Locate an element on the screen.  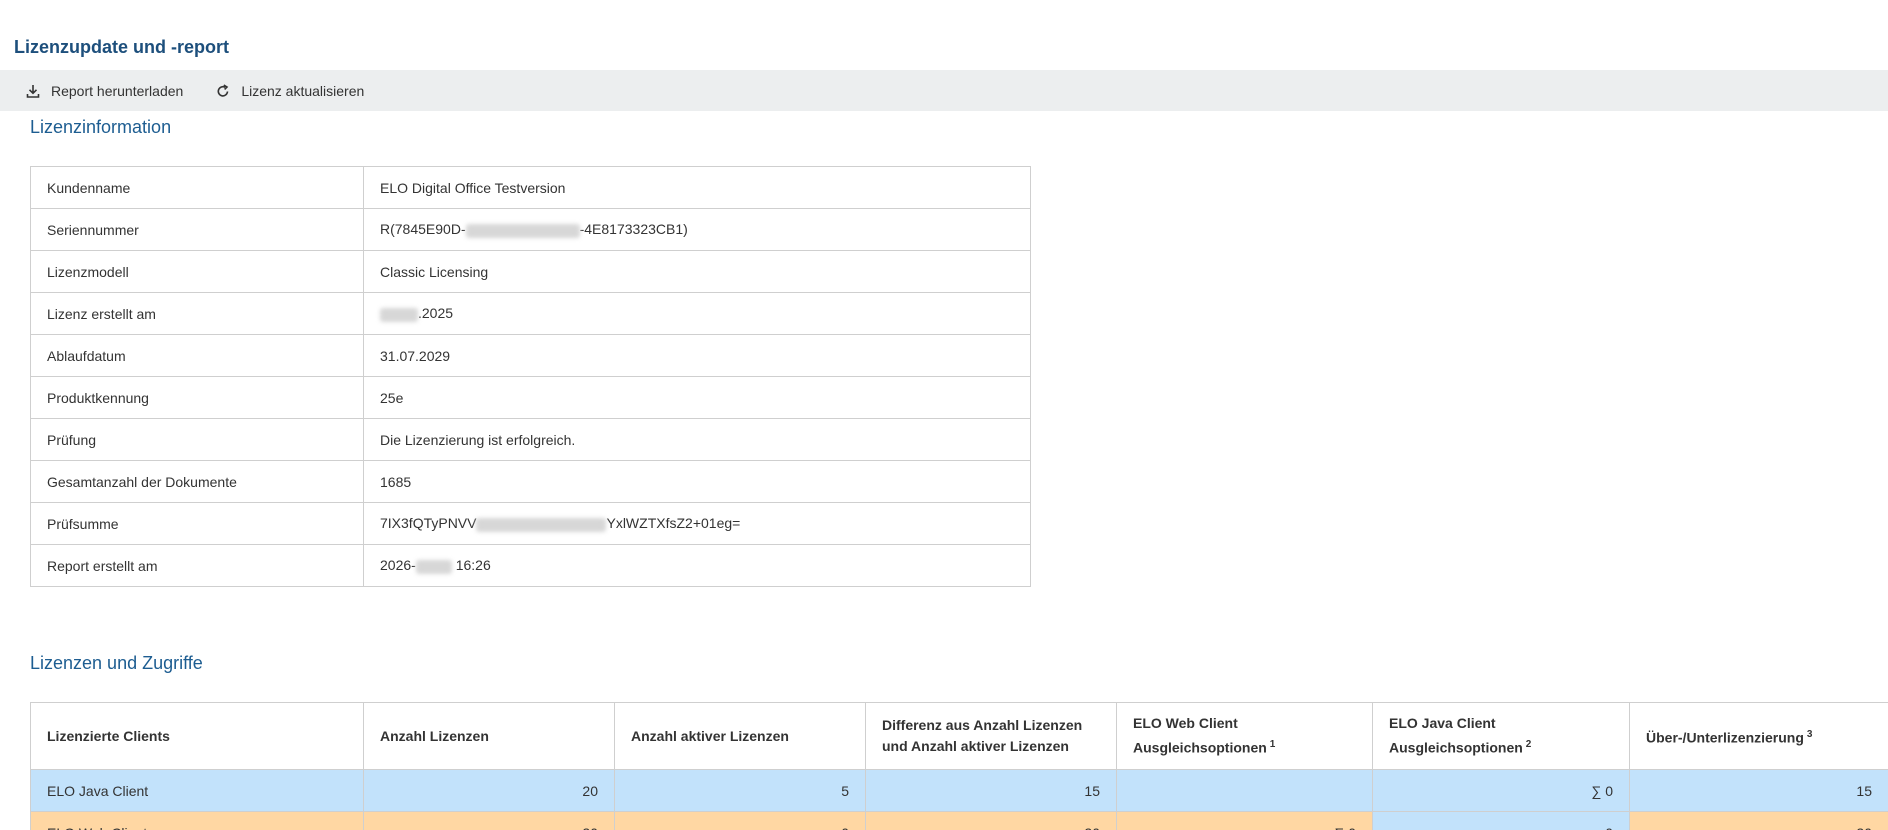
refresh-icon is located at coordinates (228, 91).